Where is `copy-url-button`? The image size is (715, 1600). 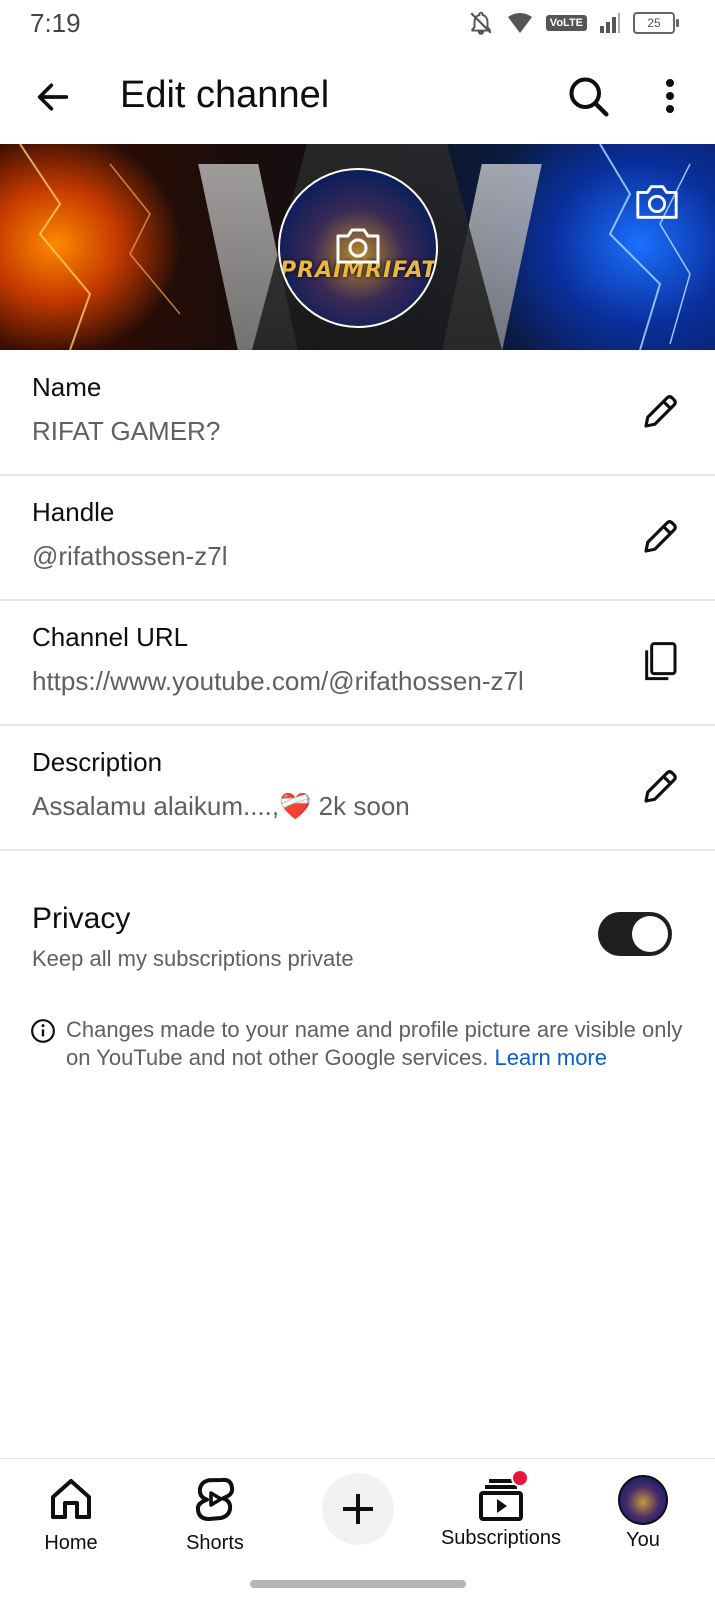 copy-url-button is located at coordinates (660, 662).